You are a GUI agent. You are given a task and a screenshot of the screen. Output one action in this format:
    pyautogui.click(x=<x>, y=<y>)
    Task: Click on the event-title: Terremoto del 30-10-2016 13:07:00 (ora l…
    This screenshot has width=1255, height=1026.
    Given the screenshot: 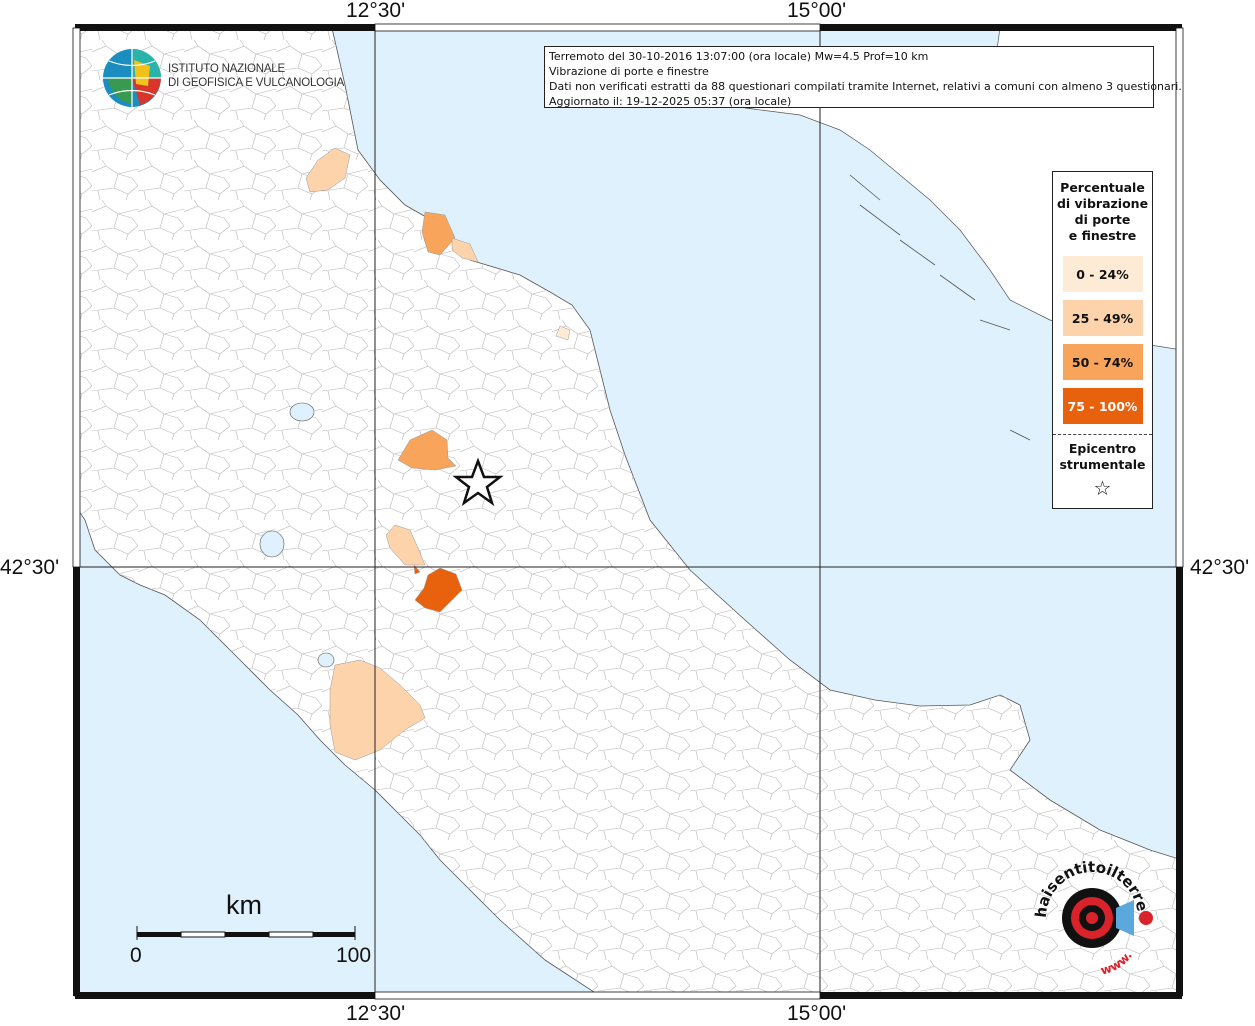 What is the action you would take?
    pyautogui.click(x=739, y=56)
    